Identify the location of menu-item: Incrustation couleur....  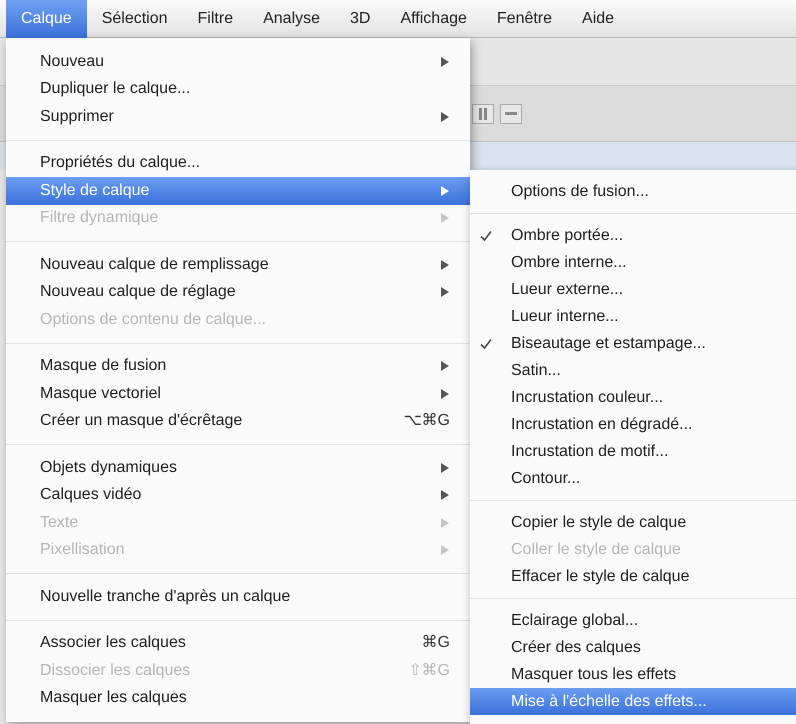
(633, 397).